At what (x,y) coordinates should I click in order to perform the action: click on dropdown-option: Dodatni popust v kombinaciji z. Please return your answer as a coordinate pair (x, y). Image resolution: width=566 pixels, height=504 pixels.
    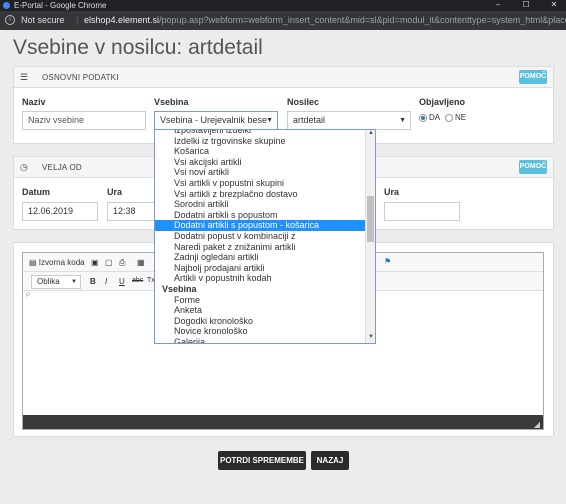
    Looking at the image, I should click on (260, 236).